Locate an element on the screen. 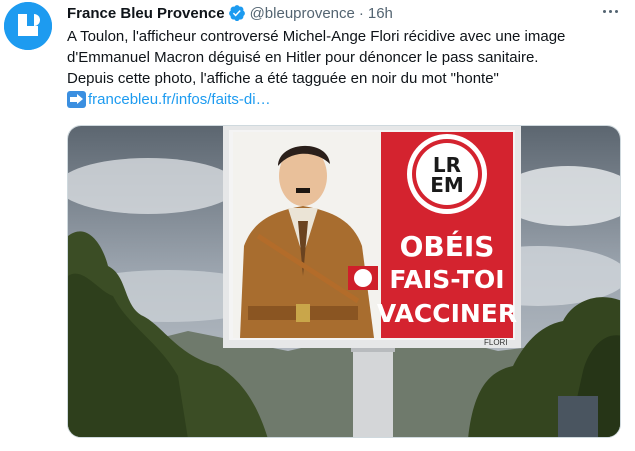 The image size is (635, 451). verified-badge-icon is located at coordinates (236, 13).